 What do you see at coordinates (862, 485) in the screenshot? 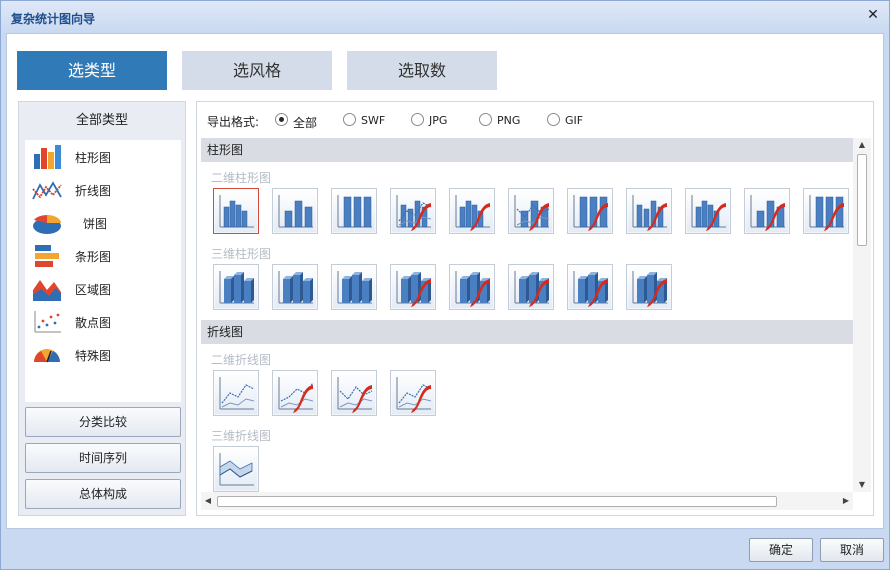
I see `scroll-down-icon: ▼` at bounding box center [862, 485].